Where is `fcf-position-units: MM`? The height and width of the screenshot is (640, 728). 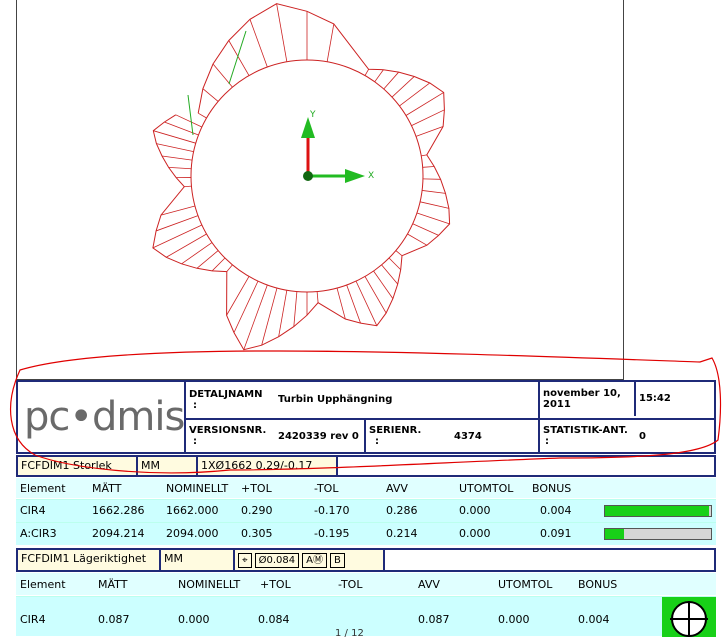
fcf-position-units: MM is located at coordinates (198, 560).